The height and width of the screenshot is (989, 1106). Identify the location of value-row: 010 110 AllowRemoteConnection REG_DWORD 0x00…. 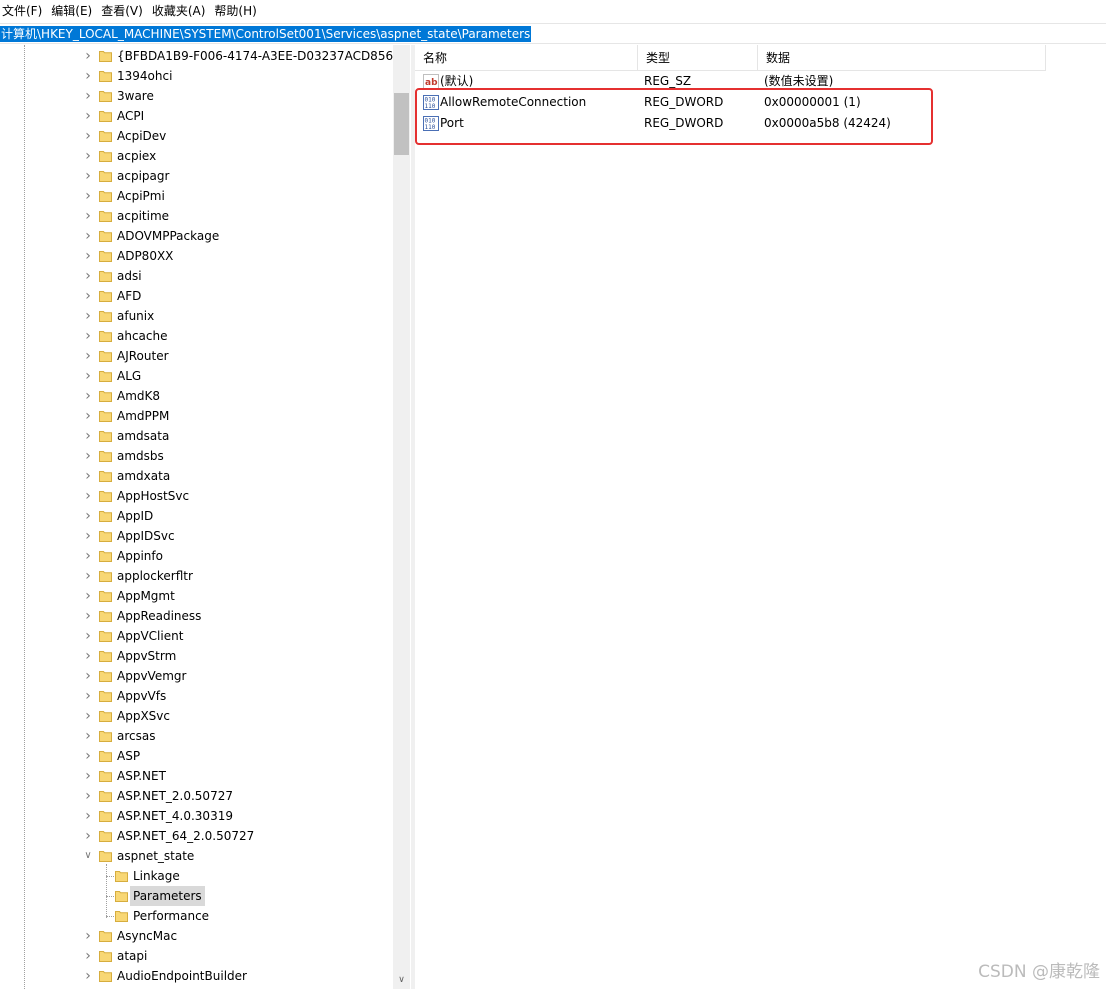
(730, 102).